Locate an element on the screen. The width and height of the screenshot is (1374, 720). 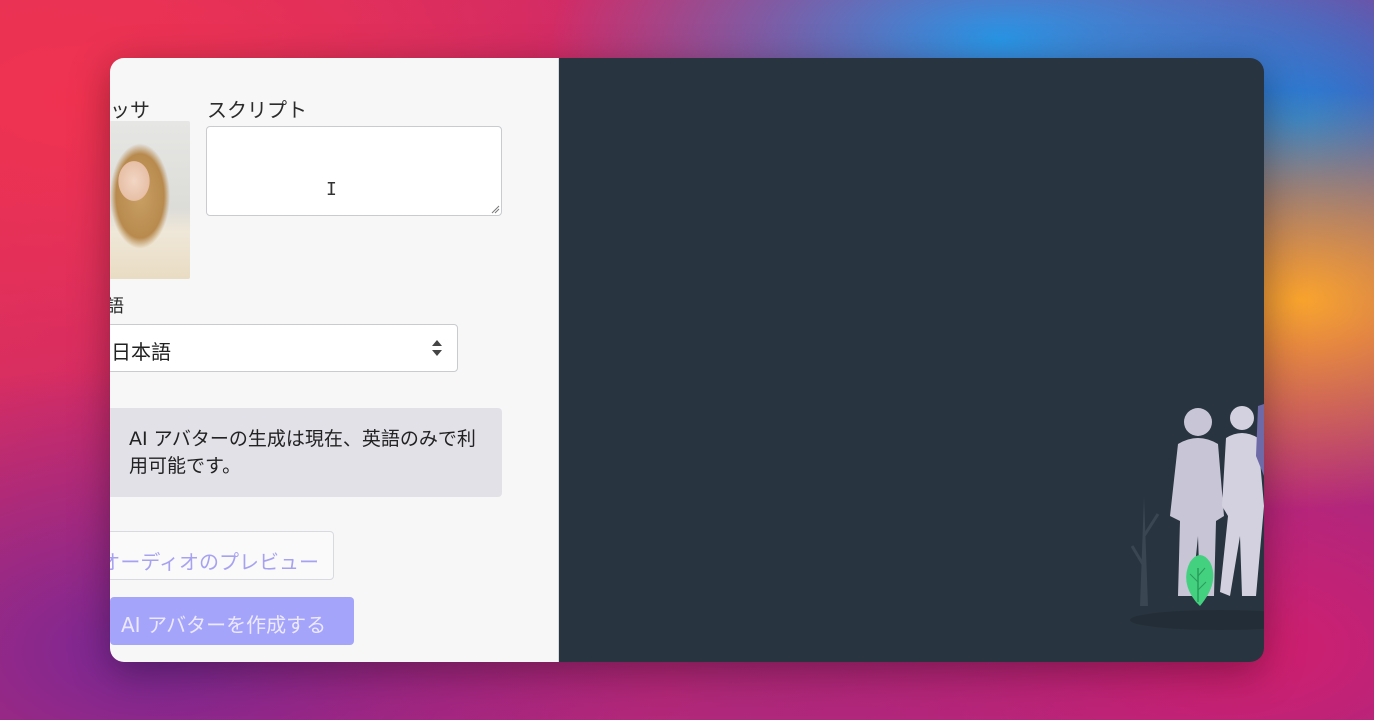
text-cursor-icon: I is located at coordinates (331, 189).